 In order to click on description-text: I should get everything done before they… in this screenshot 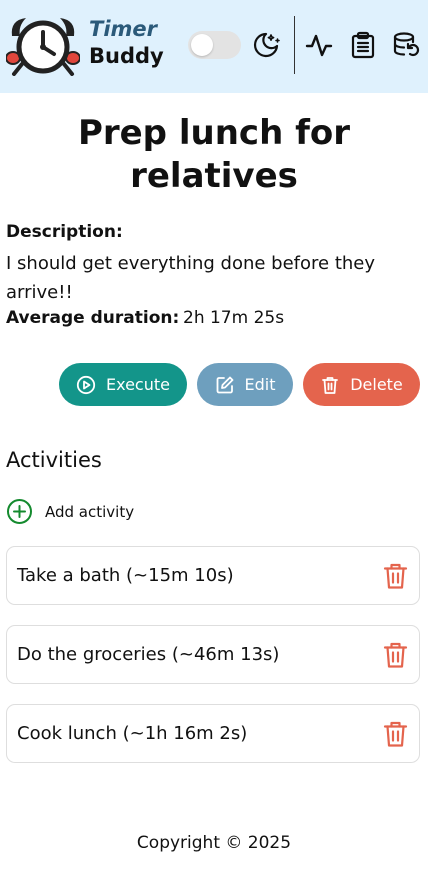, I will do `click(191, 278)`.